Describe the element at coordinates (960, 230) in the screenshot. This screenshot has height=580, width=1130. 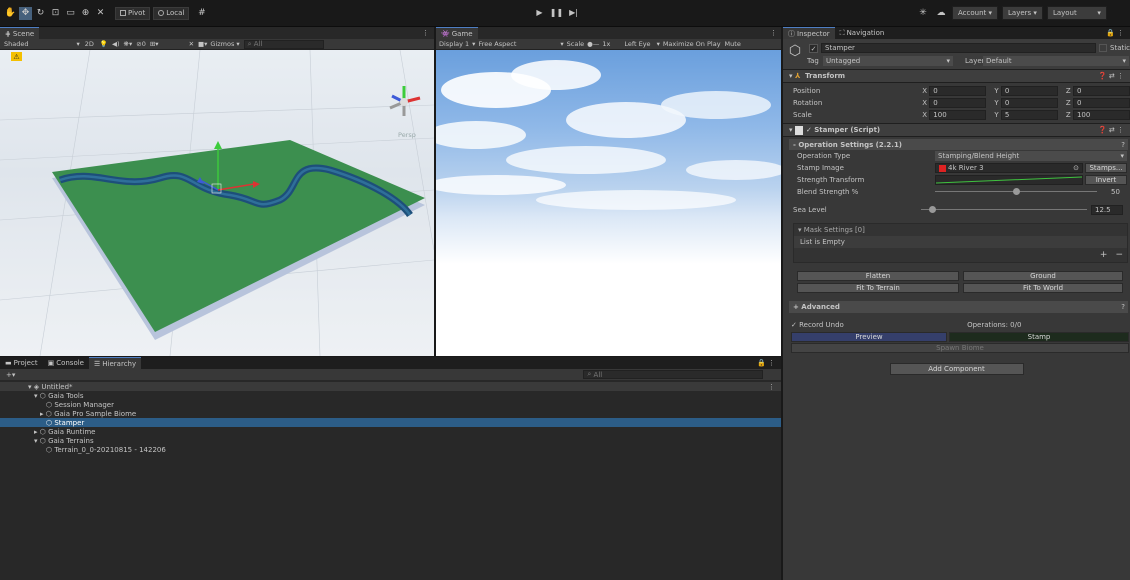
I see `mask-settings-header: ▾ Mask Settings [0]` at that location.